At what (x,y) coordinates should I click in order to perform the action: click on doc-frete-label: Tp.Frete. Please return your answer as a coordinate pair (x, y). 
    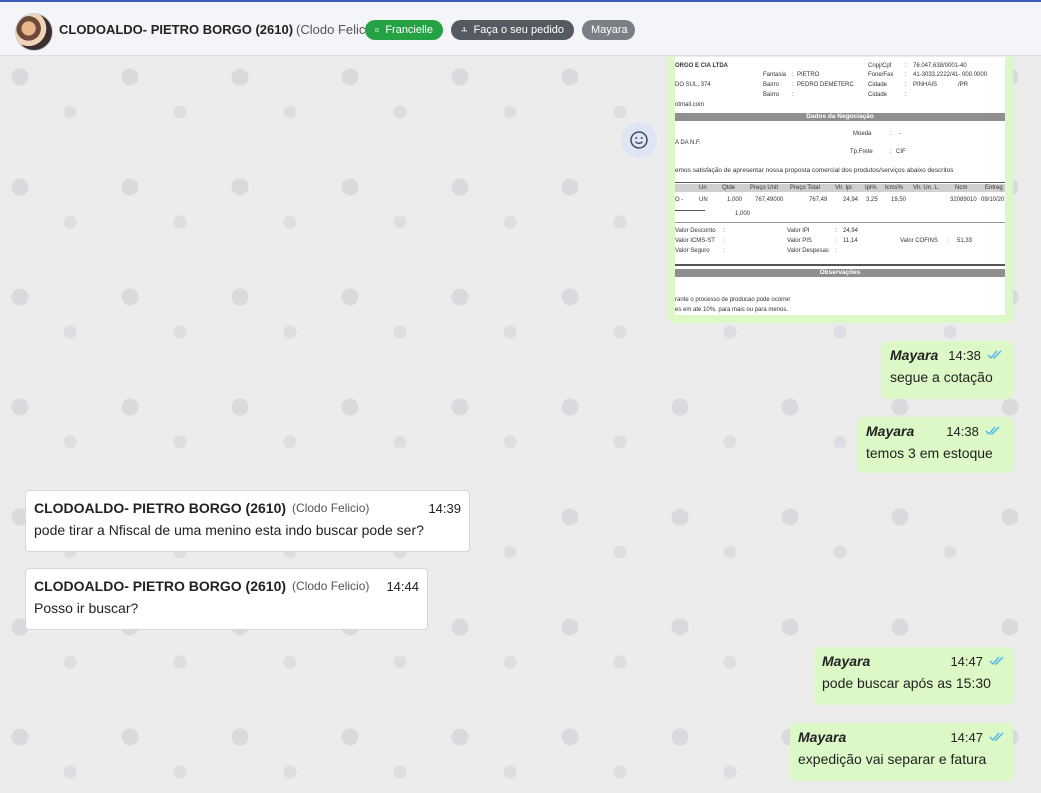
    Looking at the image, I should click on (861, 152).